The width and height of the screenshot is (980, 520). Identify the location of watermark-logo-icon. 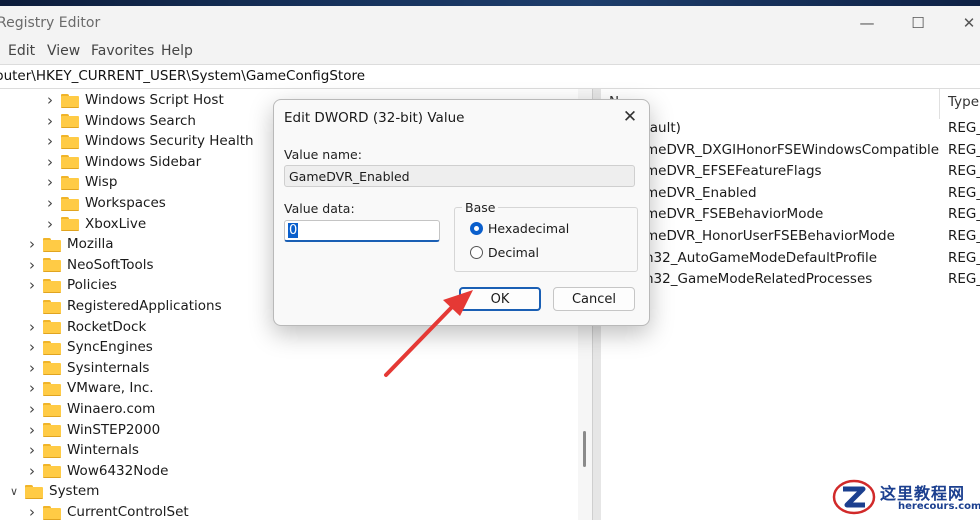
(854, 497).